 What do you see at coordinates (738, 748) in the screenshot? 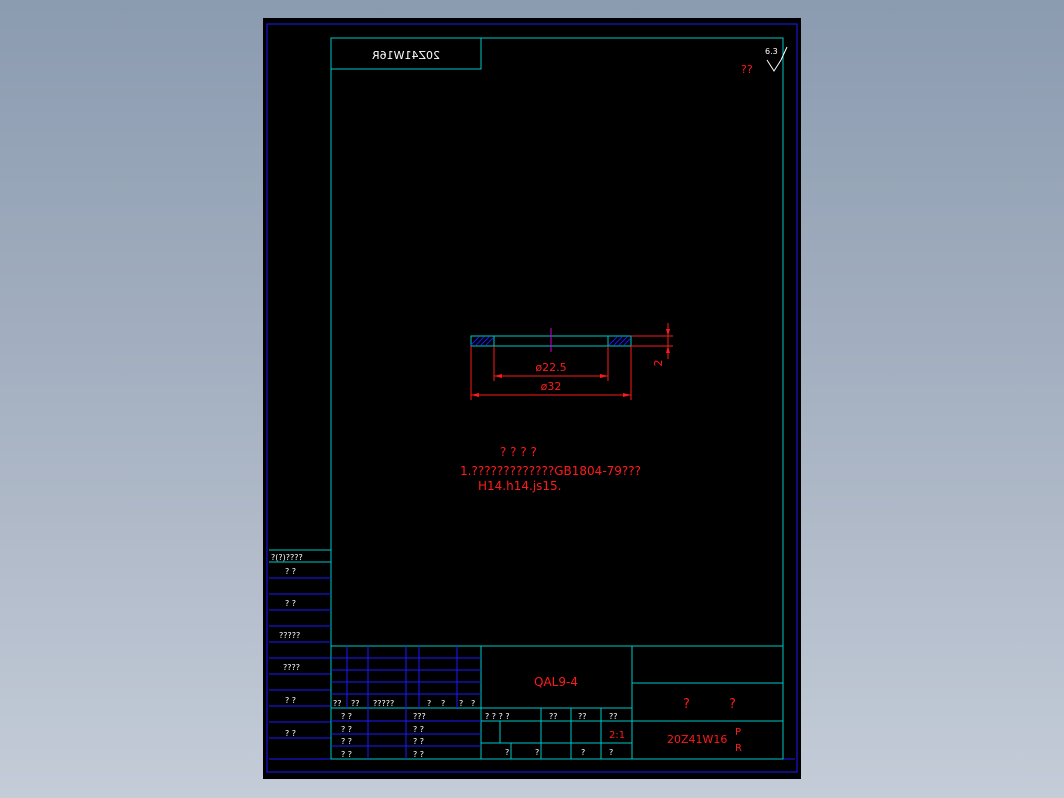
I see `drawing-number-suffix-bottom: R` at bounding box center [738, 748].